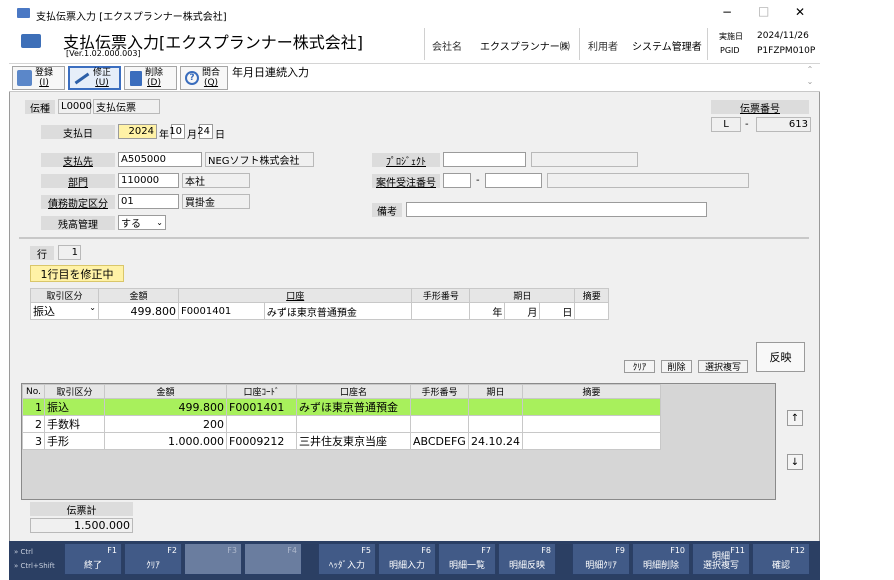  I want to click on f7-button: F7 明細一覧, so click(467, 559).